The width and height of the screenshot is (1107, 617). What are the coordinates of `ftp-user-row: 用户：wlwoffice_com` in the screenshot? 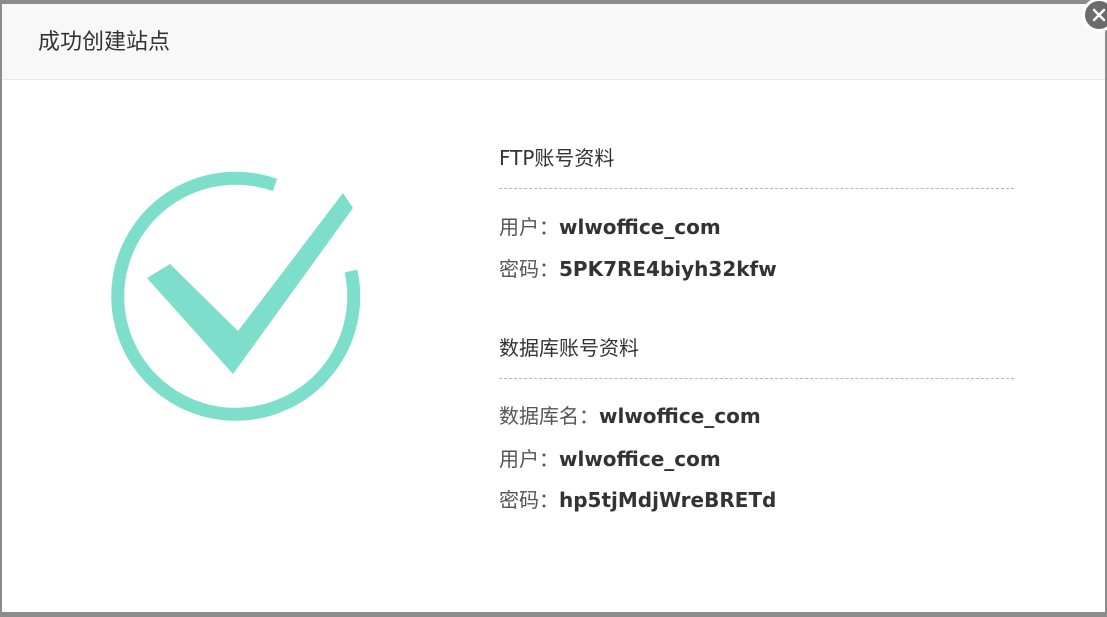 It's located at (610, 227).